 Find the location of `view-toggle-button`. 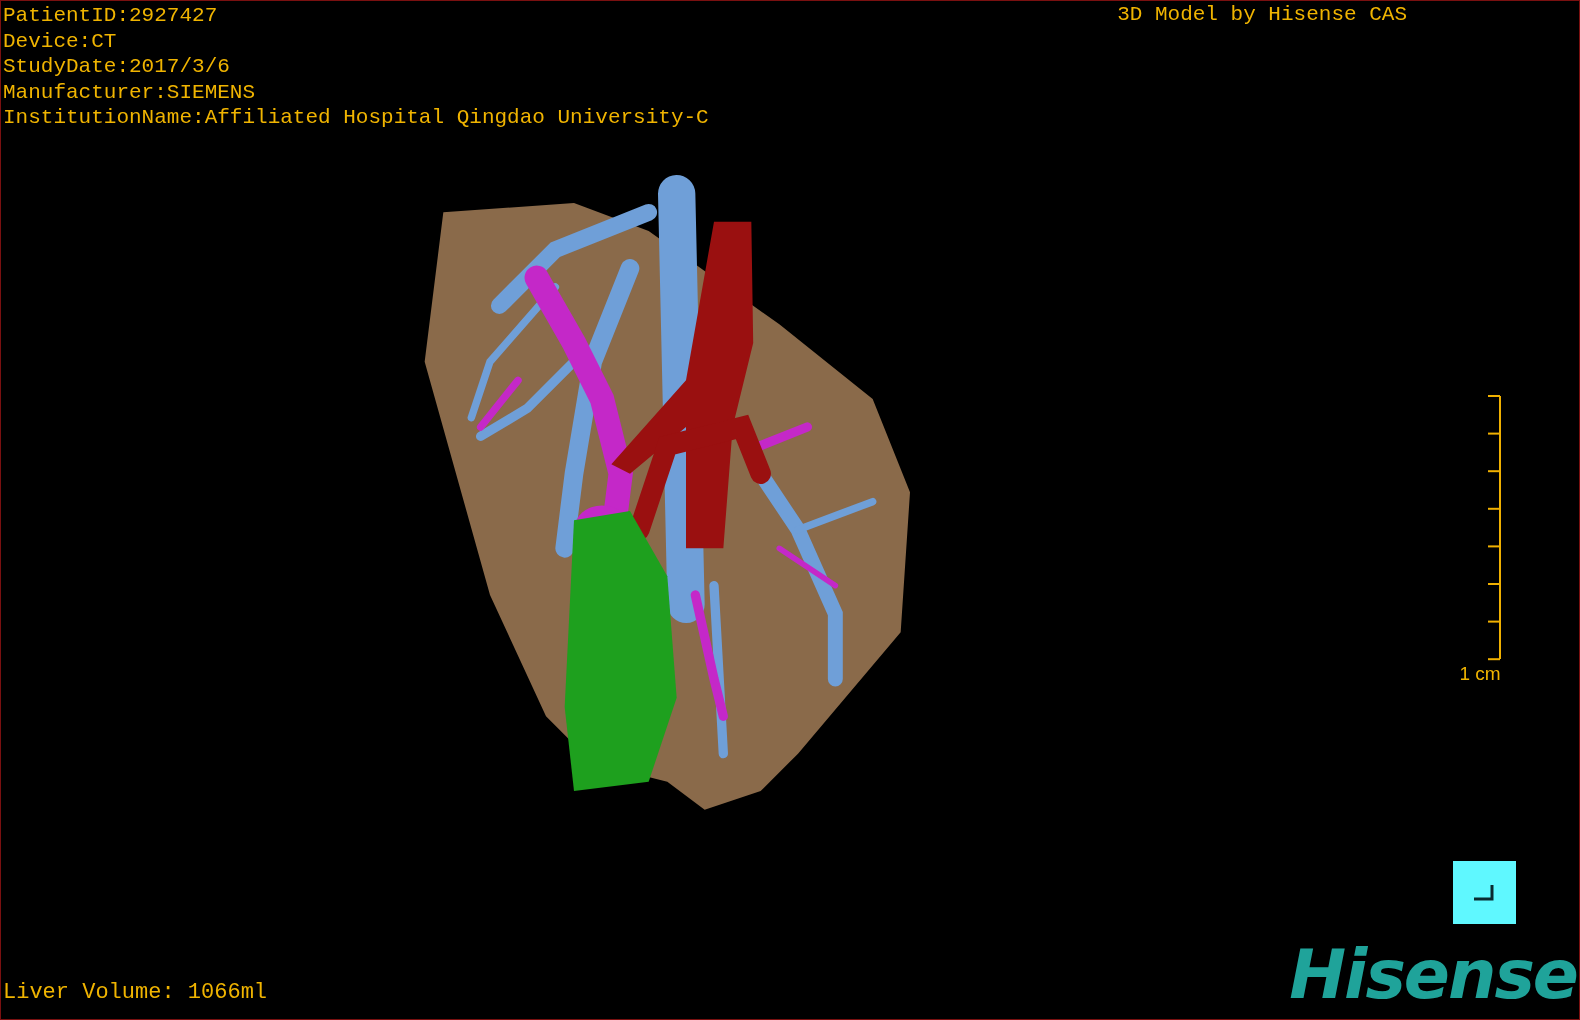

view-toggle-button is located at coordinates (1484, 892).